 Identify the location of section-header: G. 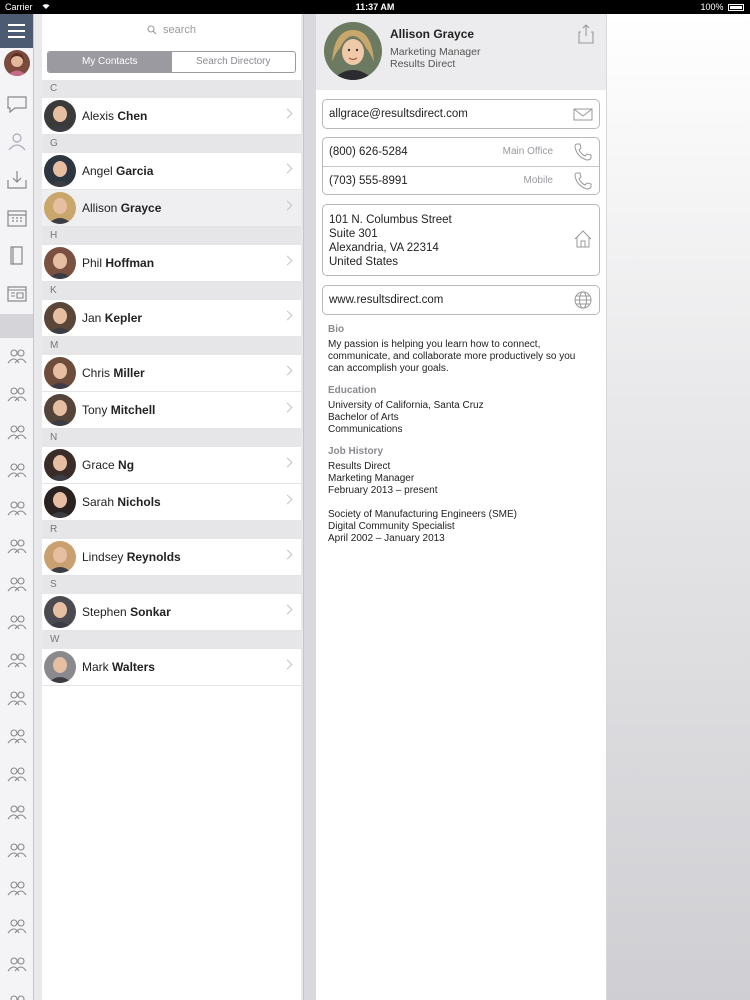
(171, 144).